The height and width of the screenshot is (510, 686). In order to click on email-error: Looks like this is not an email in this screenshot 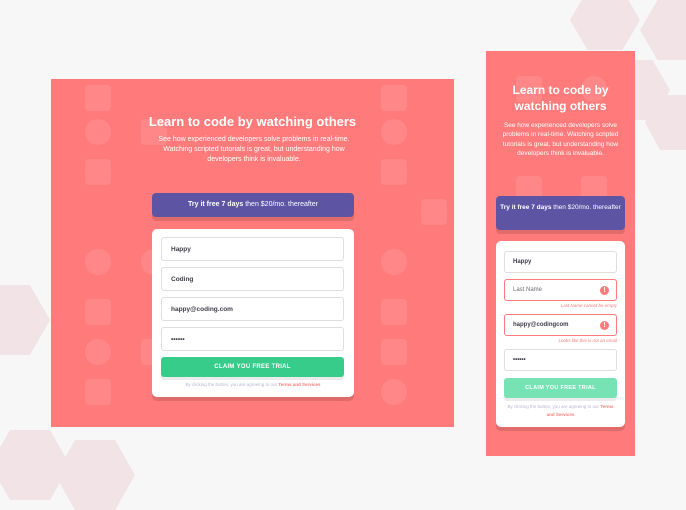, I will do `click(587, 340)`.